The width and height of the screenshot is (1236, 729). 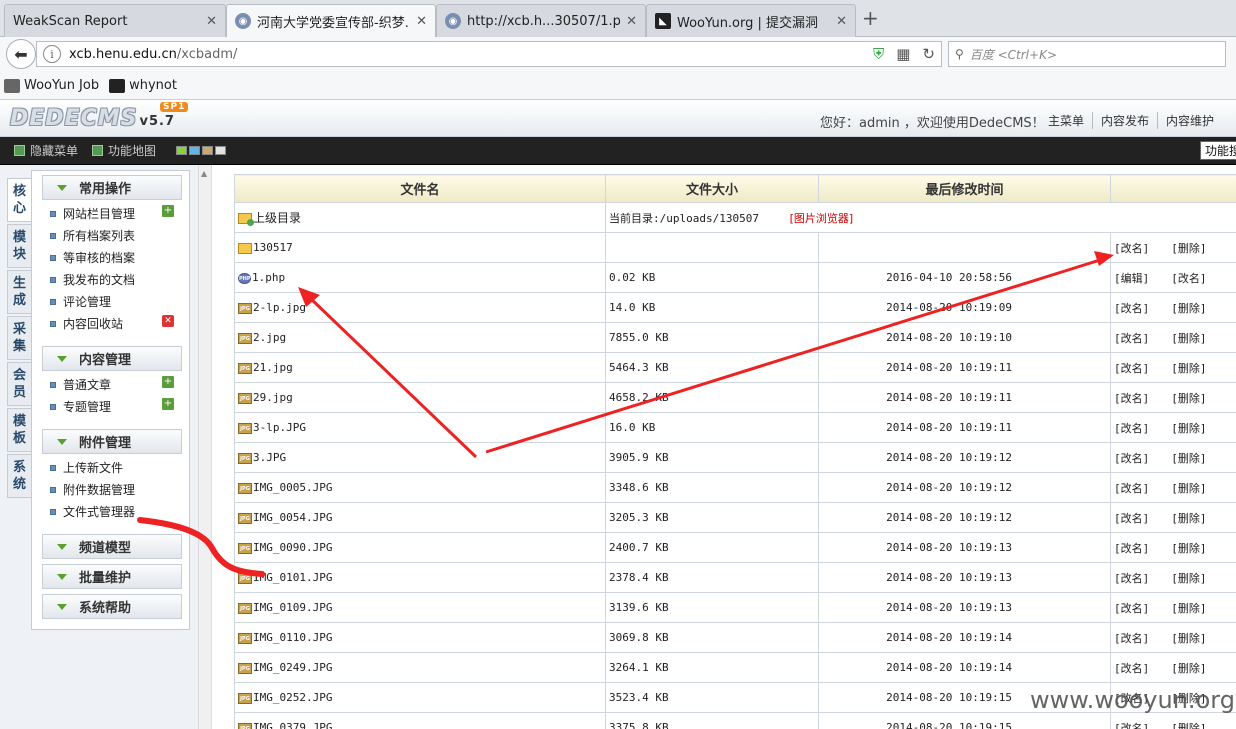 What do you see at coordinates (420, 307) in the screenshot?
I see `file-name-cell: JPG 2-lp.jpg` at bounding box center [420, 307].